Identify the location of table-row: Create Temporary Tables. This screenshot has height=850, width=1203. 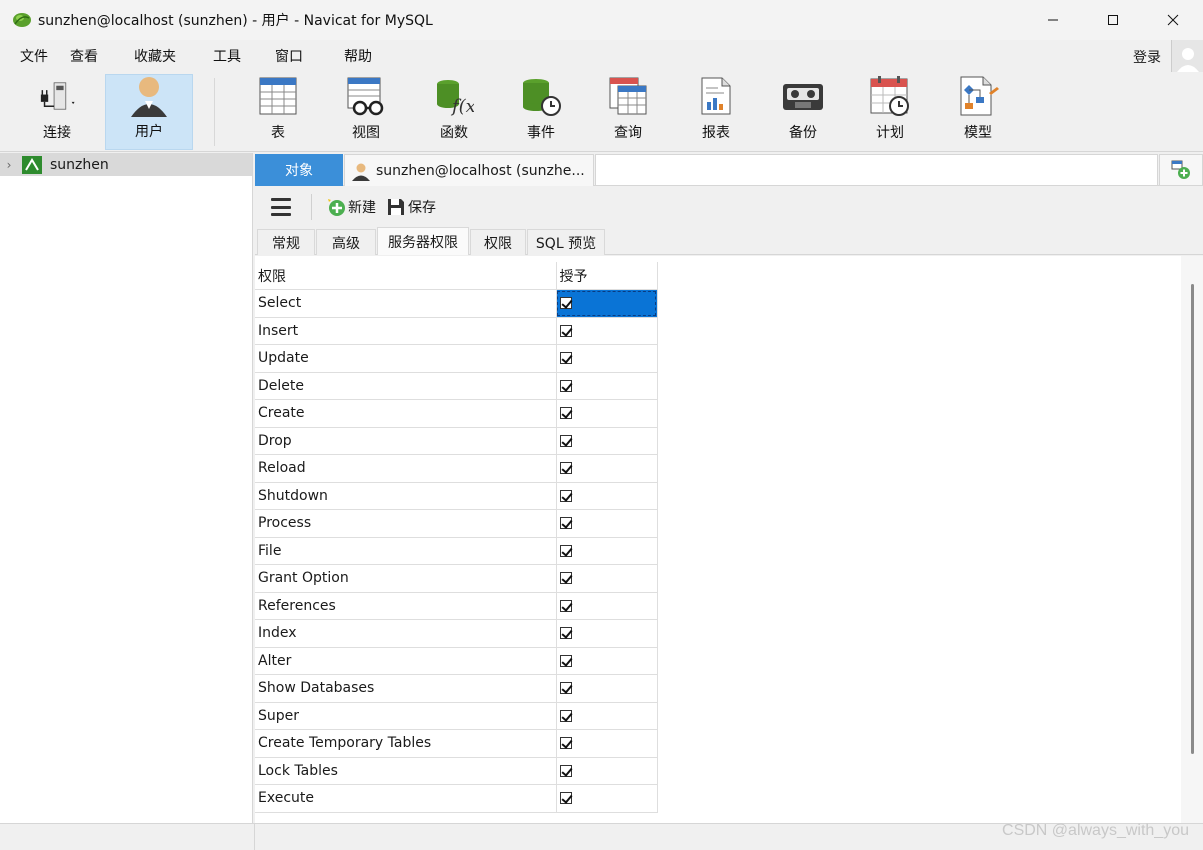
(456, 743).